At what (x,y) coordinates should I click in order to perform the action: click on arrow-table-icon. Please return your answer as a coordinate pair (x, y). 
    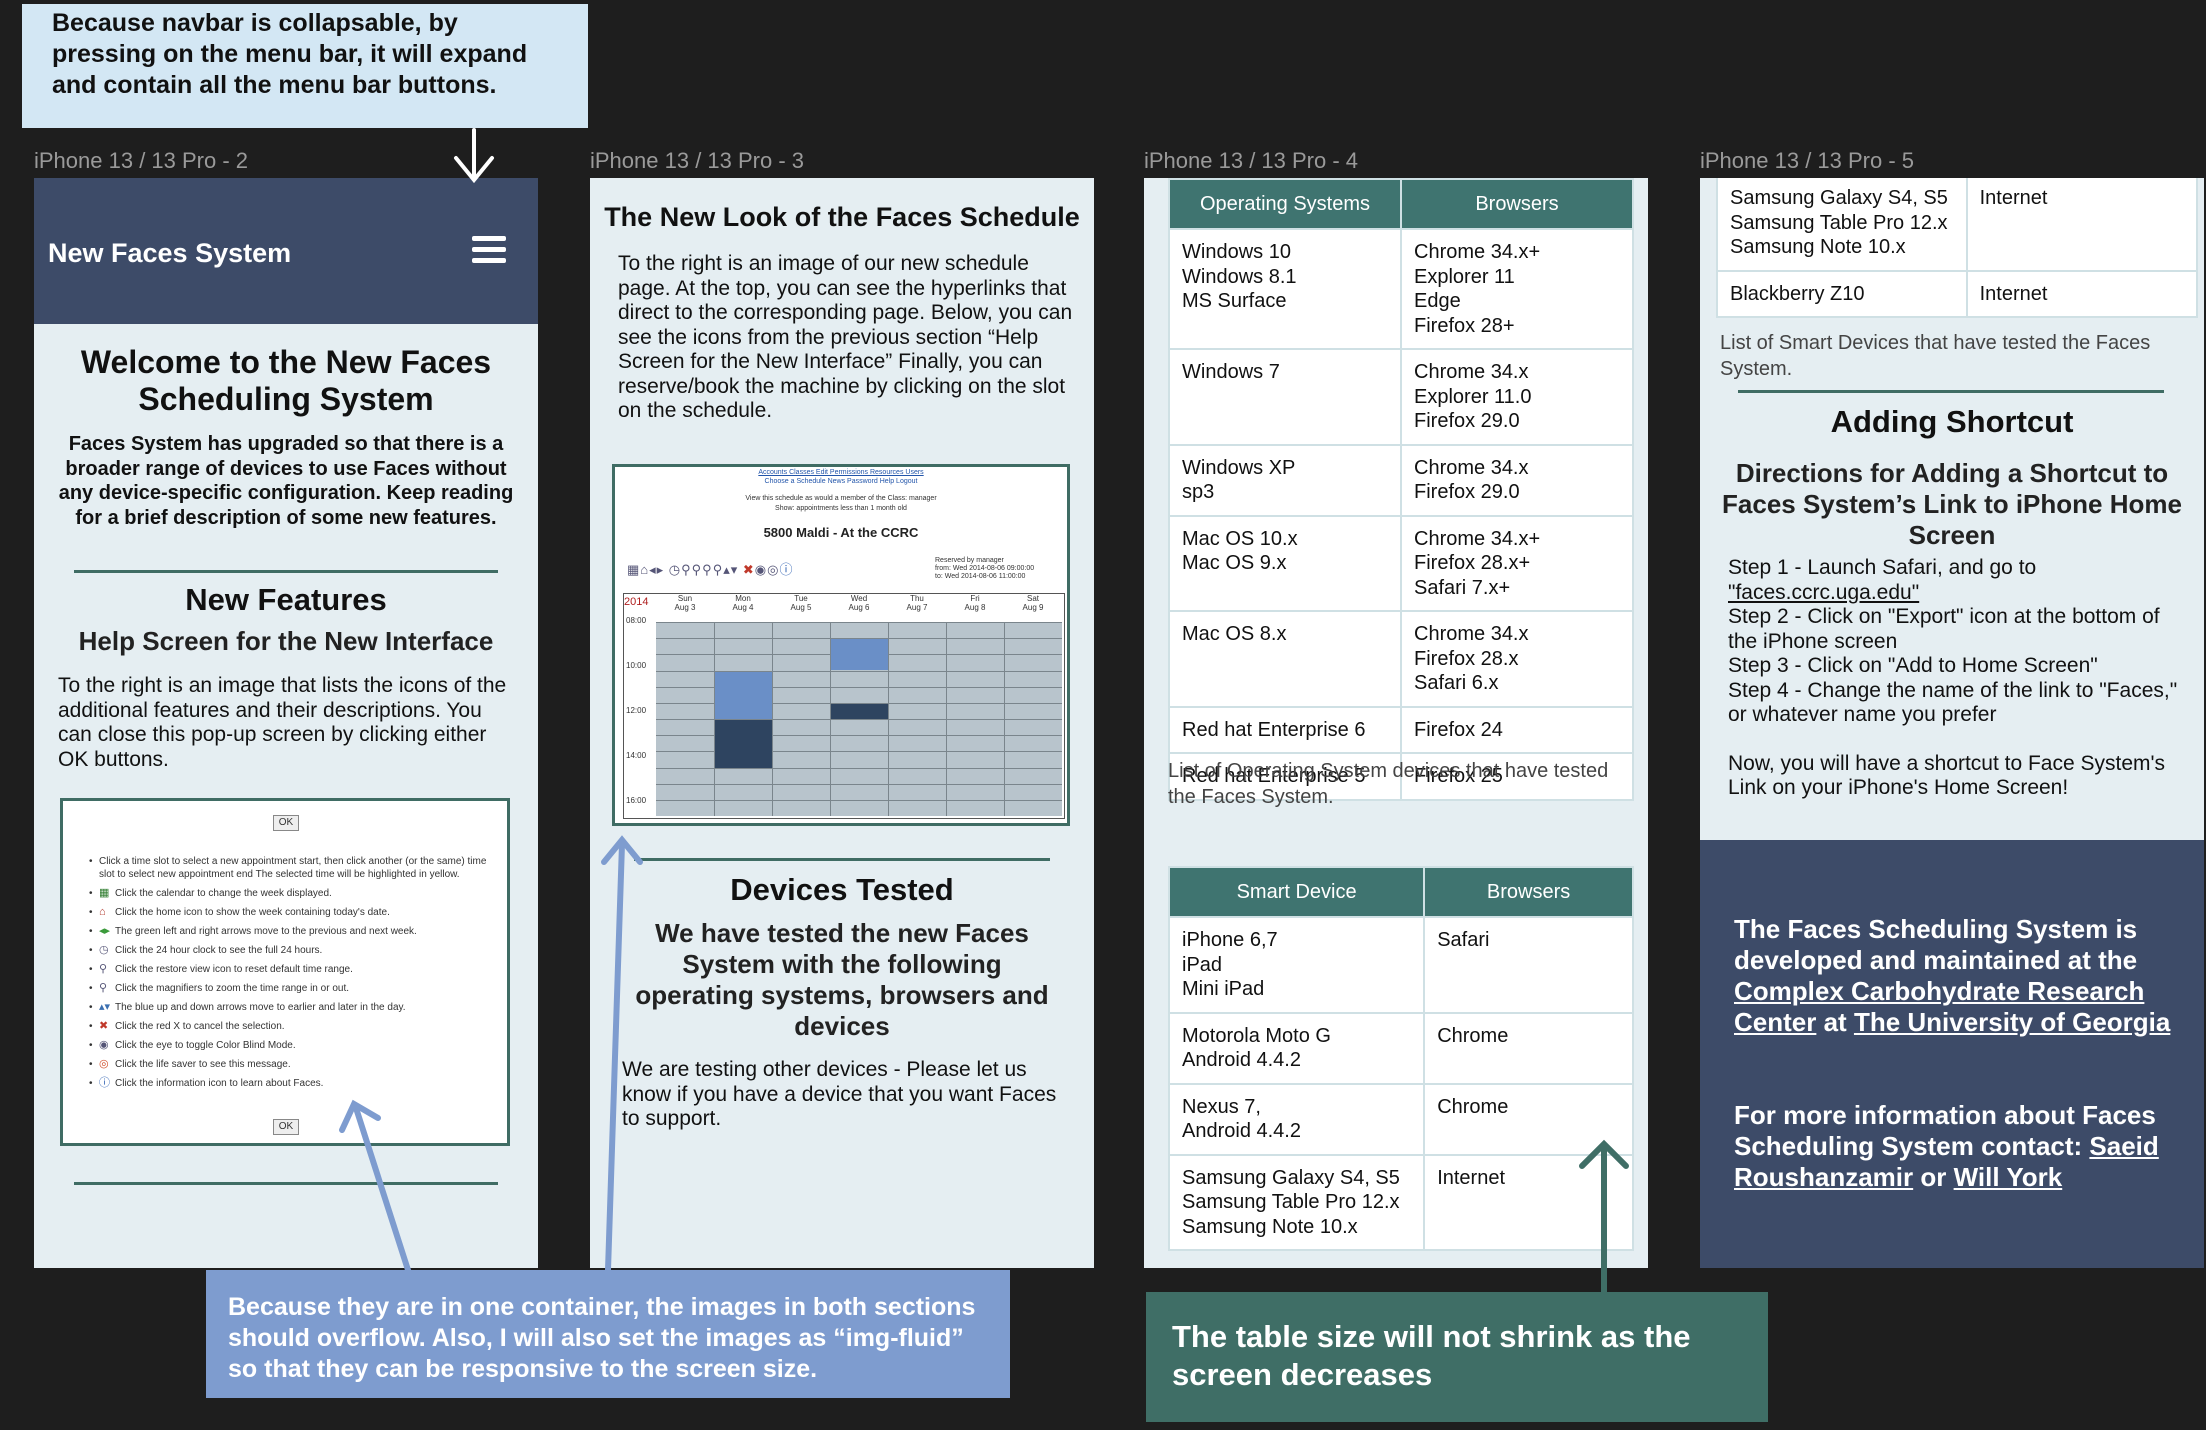
    Looking at the image, I should click on (1604, 1217).